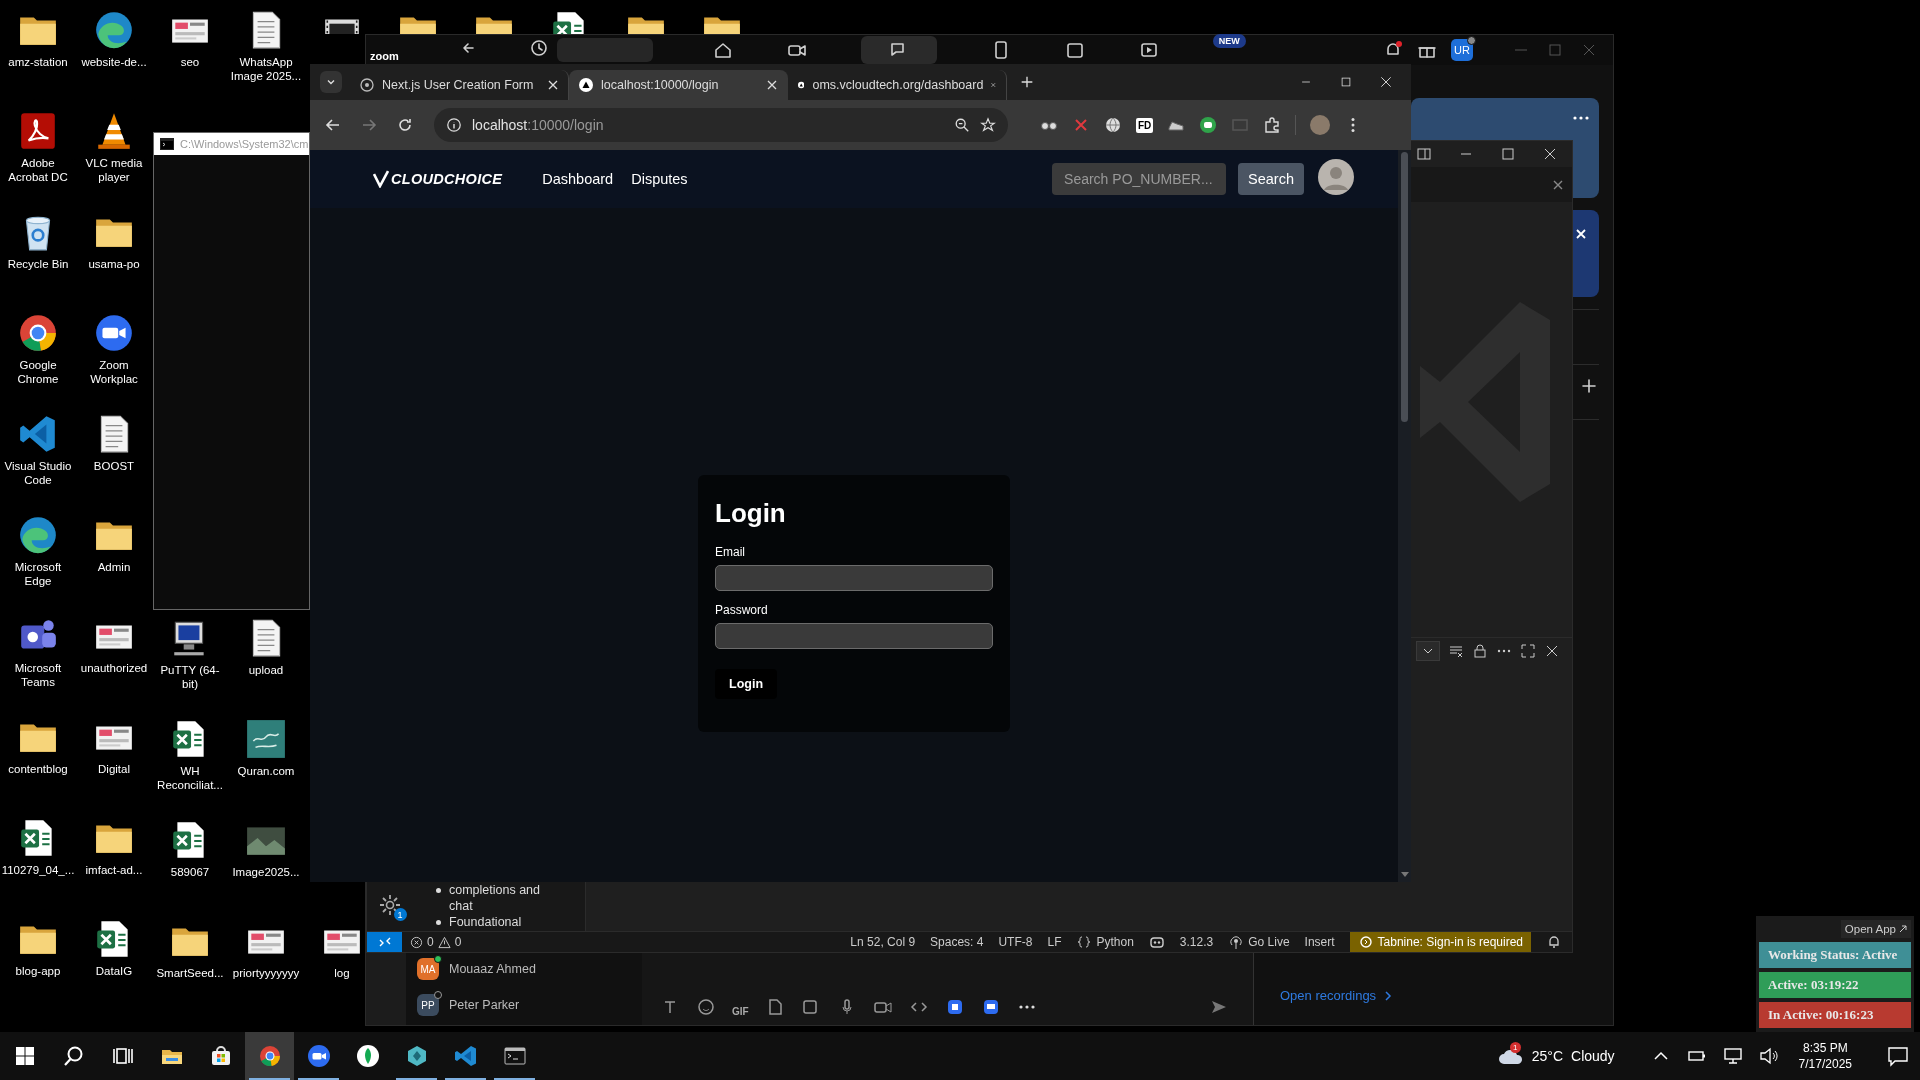 The image size is (1920, 1080). Describe the element at coordinates (114, 971) in the screenshot. I see `desktop-icon-label: DataIG` at that location.